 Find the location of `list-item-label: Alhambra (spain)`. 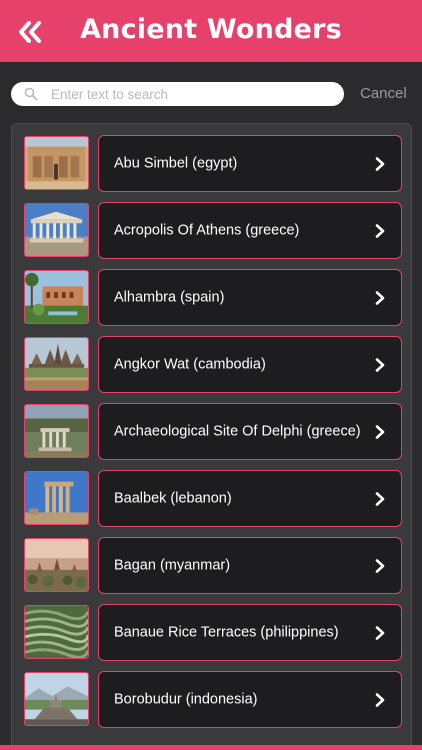

list-item-label: Alhambra (spain) is located at coordinates (169, 297).